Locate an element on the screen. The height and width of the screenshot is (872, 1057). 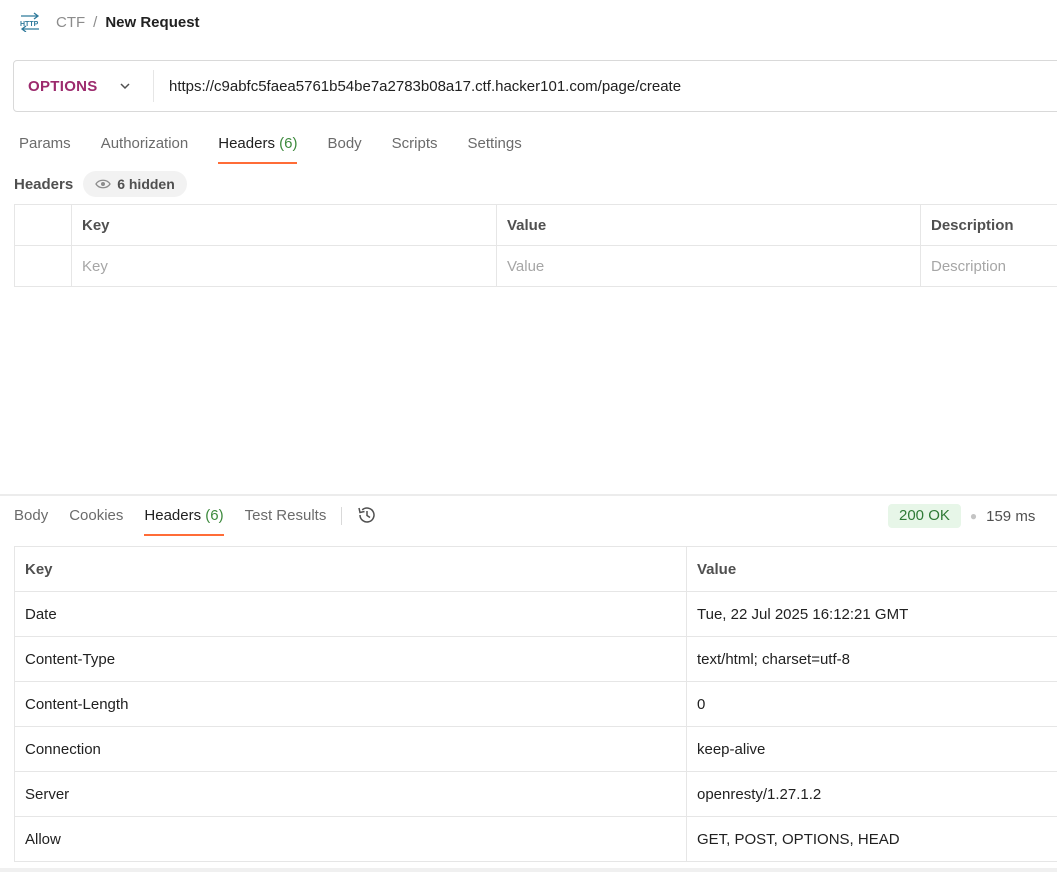
value-cell is located at coordinates (708, 266).